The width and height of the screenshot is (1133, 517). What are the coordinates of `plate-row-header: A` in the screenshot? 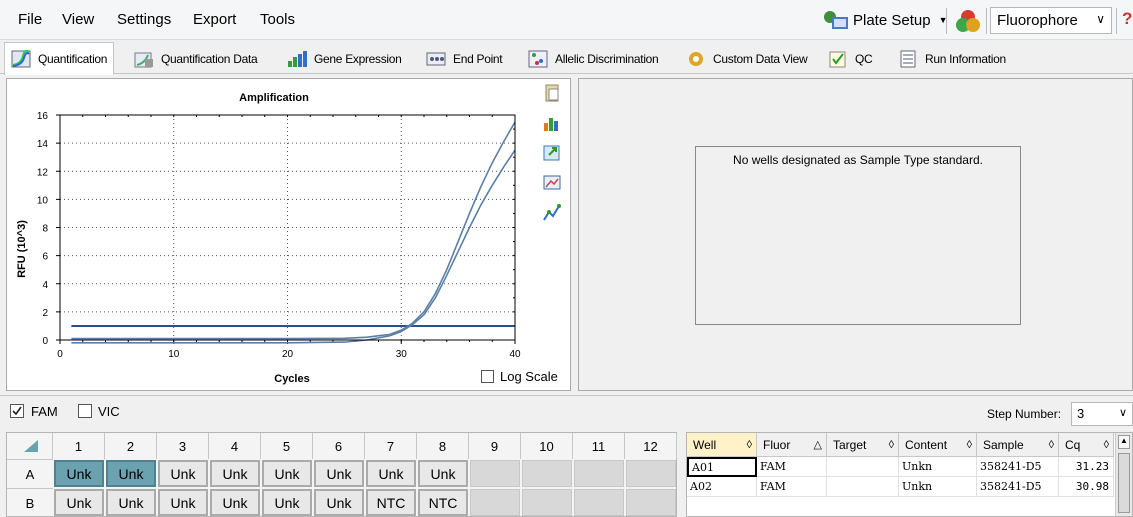 It's located at (30, 473).